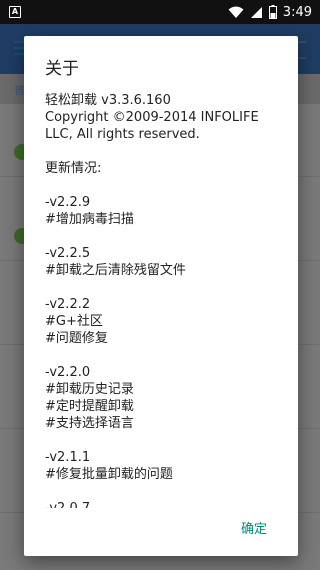  What do you see at coordinates (74, 321) in the screenshot?
I see `content-line: #G+社区` at bounding box center [74, 321].